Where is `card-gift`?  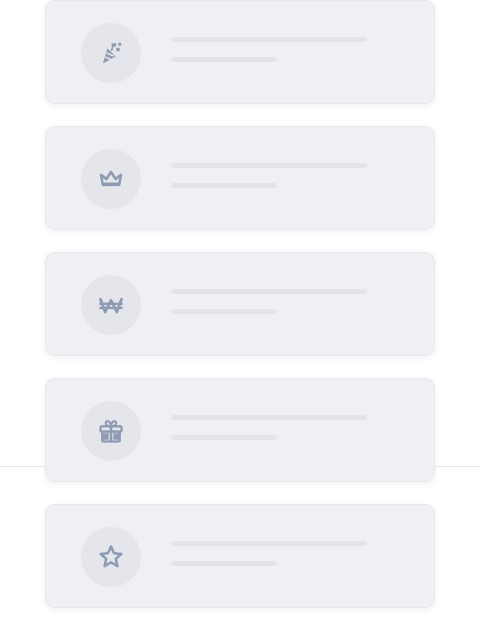 card-gift is located at coordinates (240, 430).